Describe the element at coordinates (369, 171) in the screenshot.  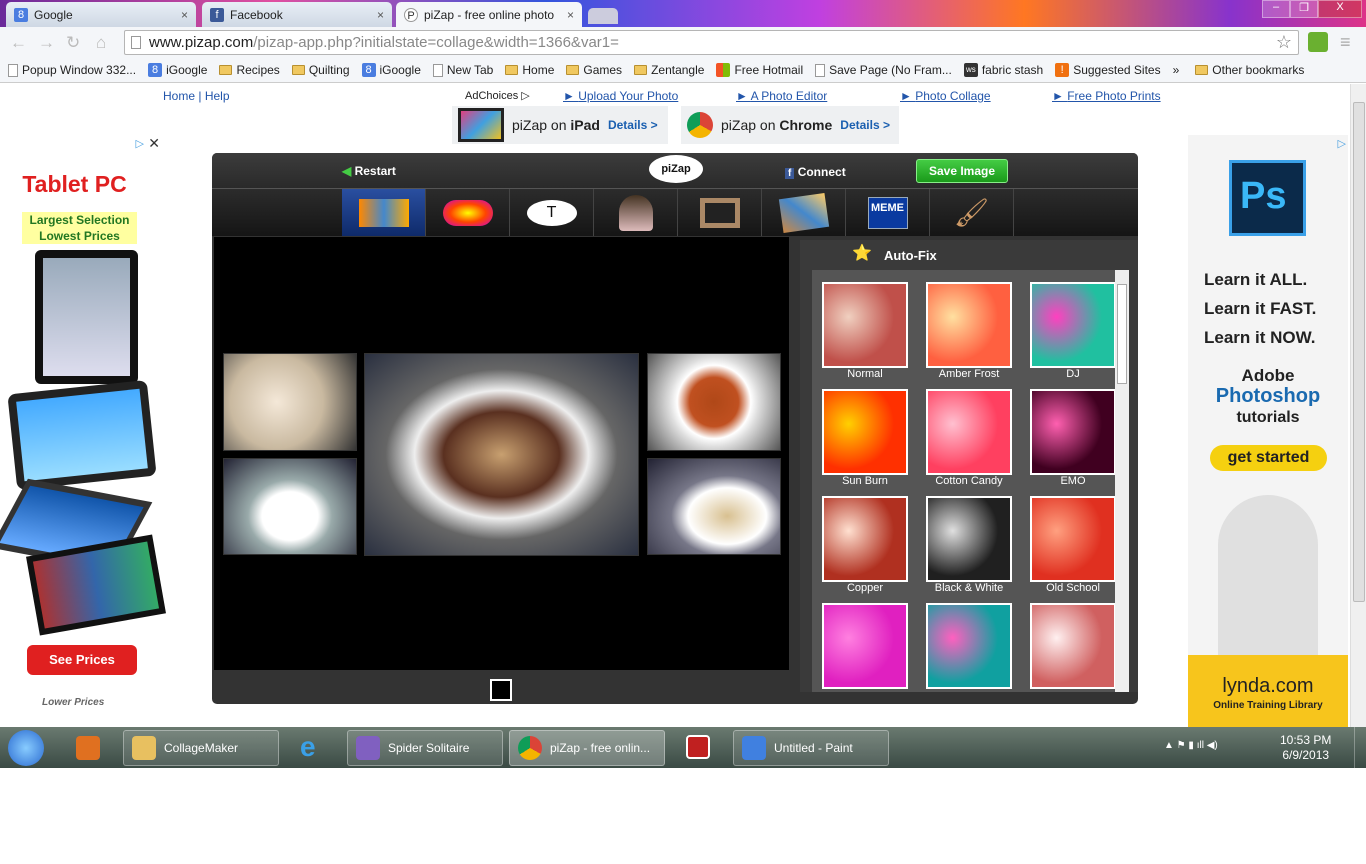
I see `restart-button: ◀ Restart` at that location.